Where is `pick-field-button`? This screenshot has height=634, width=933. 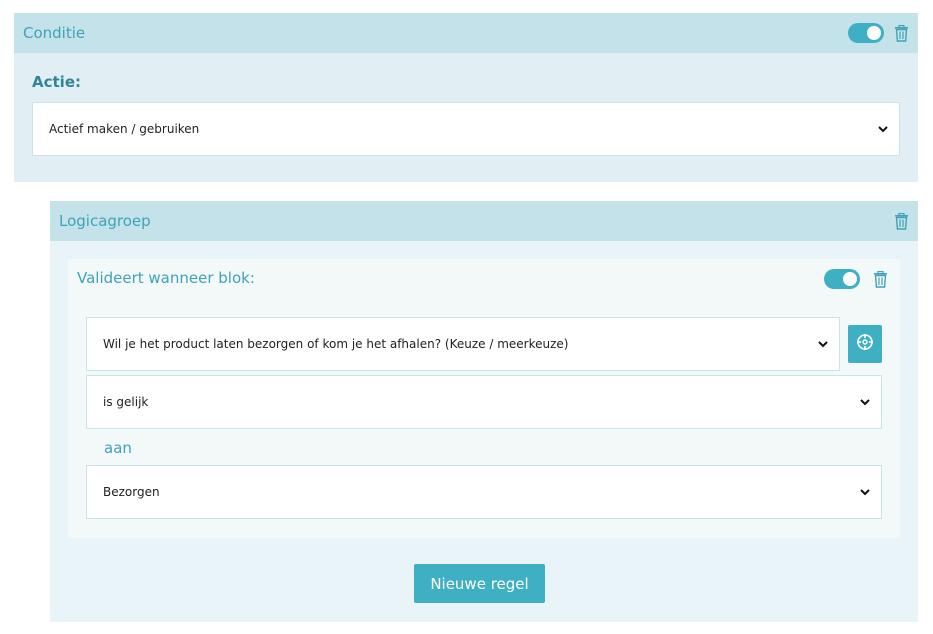
pick-field-button is located at coordinates (865, 344).